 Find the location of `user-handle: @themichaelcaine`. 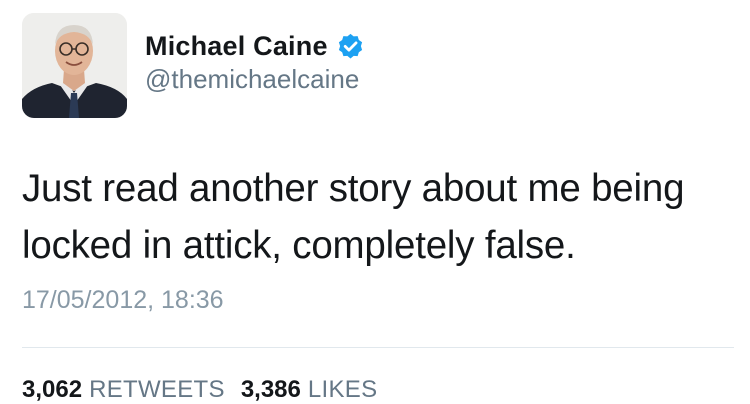

user-handle: @themichaelcaine is located at coordinates (252, 79).